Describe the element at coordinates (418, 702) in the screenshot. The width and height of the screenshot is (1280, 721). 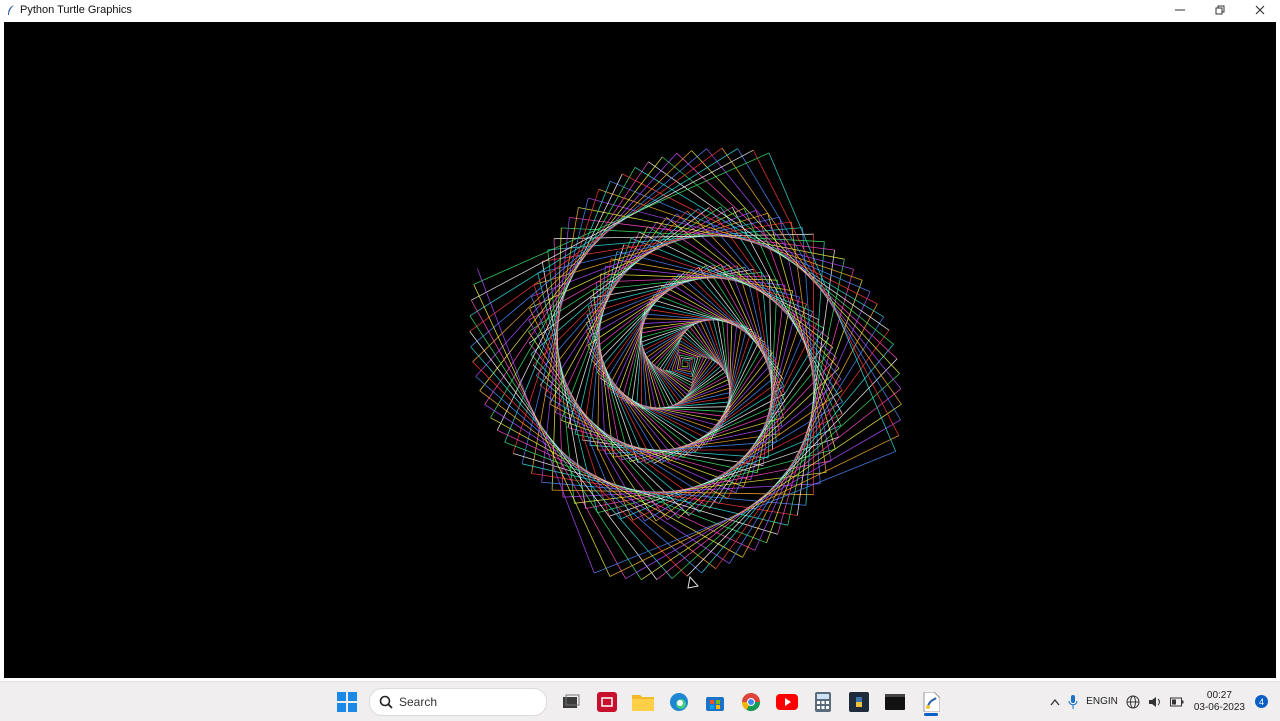
I see `search-label: Search` at that location.